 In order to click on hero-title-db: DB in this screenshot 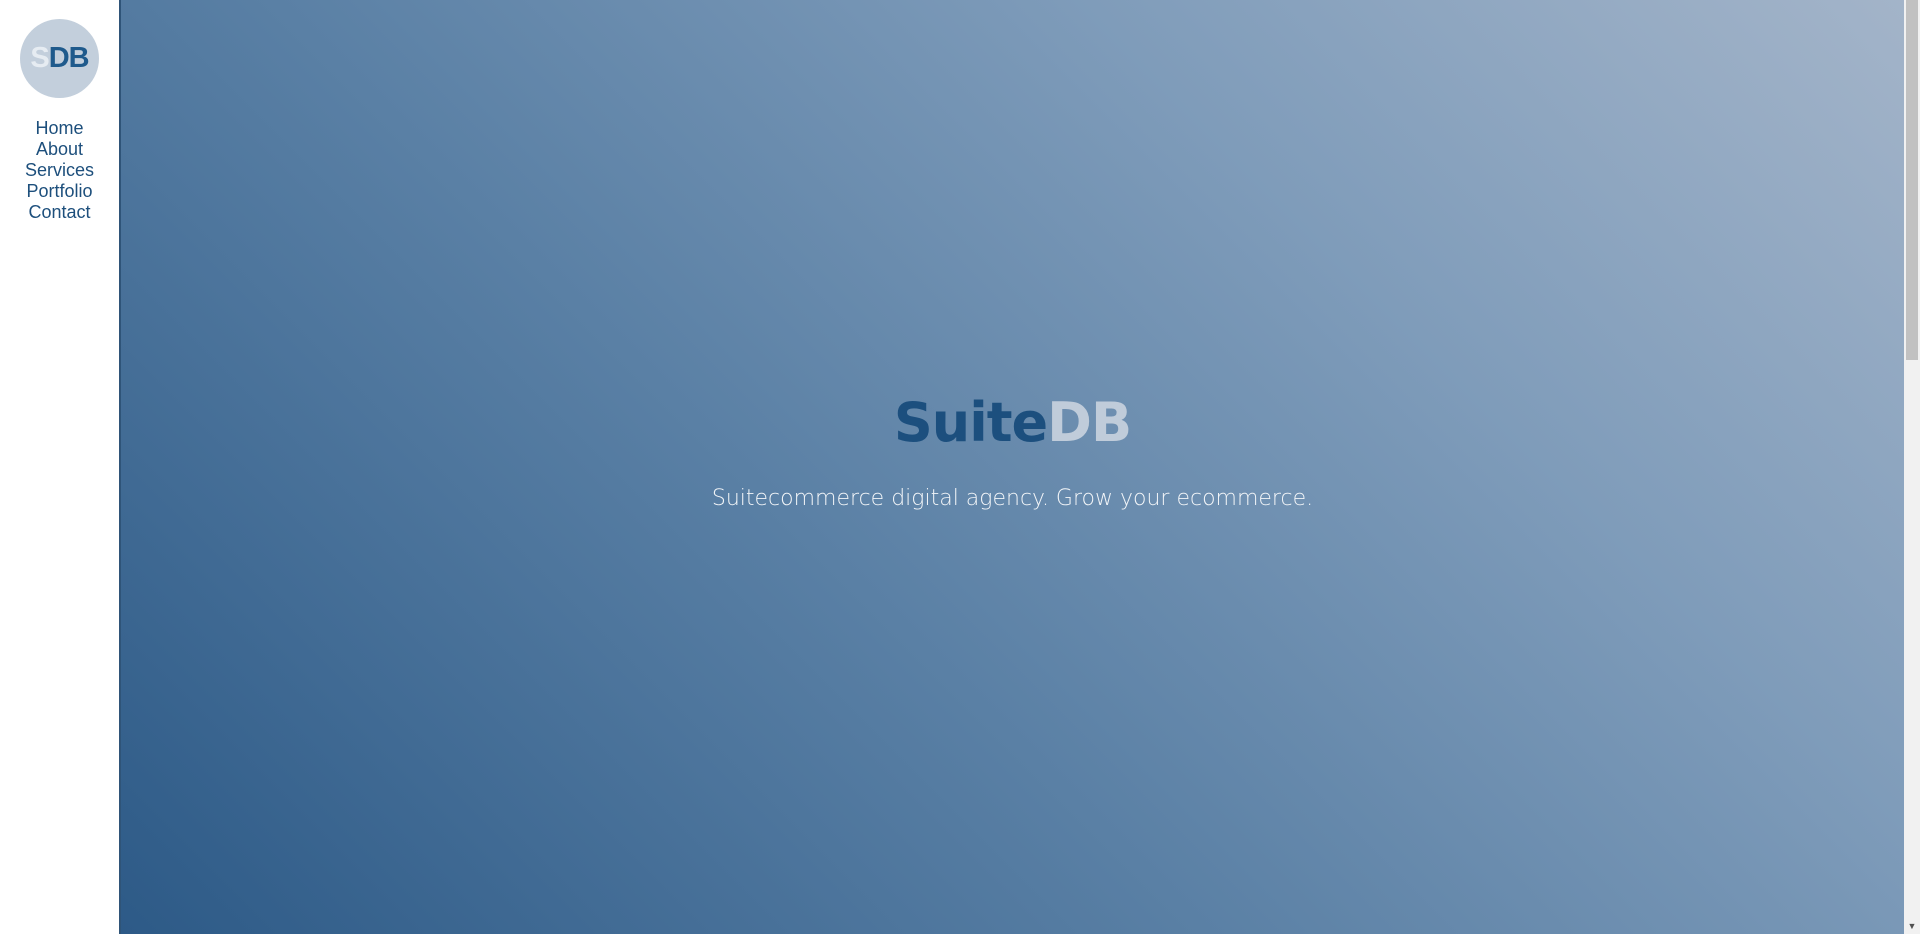, I will do `click(1089, 422)`.